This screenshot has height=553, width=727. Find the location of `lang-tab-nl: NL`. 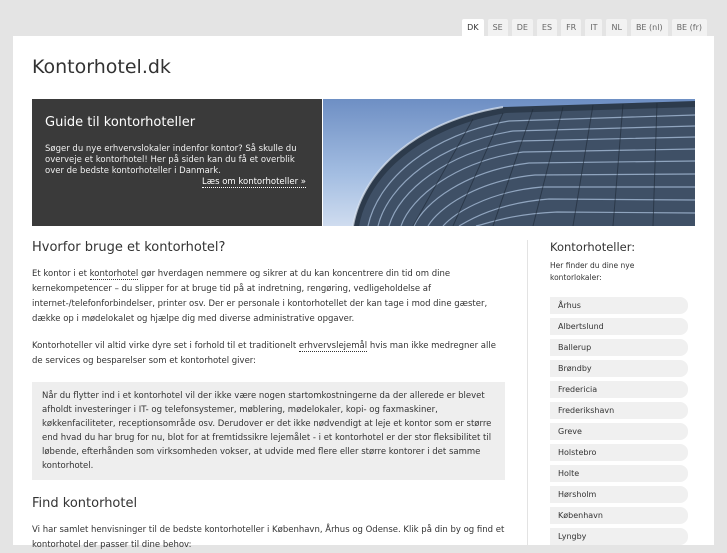

lang-tab-nl: NL is located at coordinates (616, 27).